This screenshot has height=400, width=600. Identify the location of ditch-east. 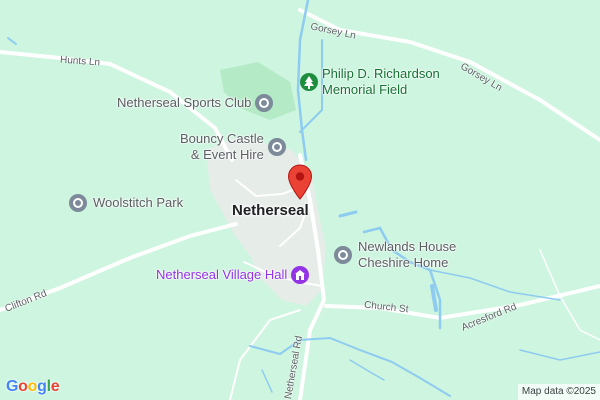
(495, 285).